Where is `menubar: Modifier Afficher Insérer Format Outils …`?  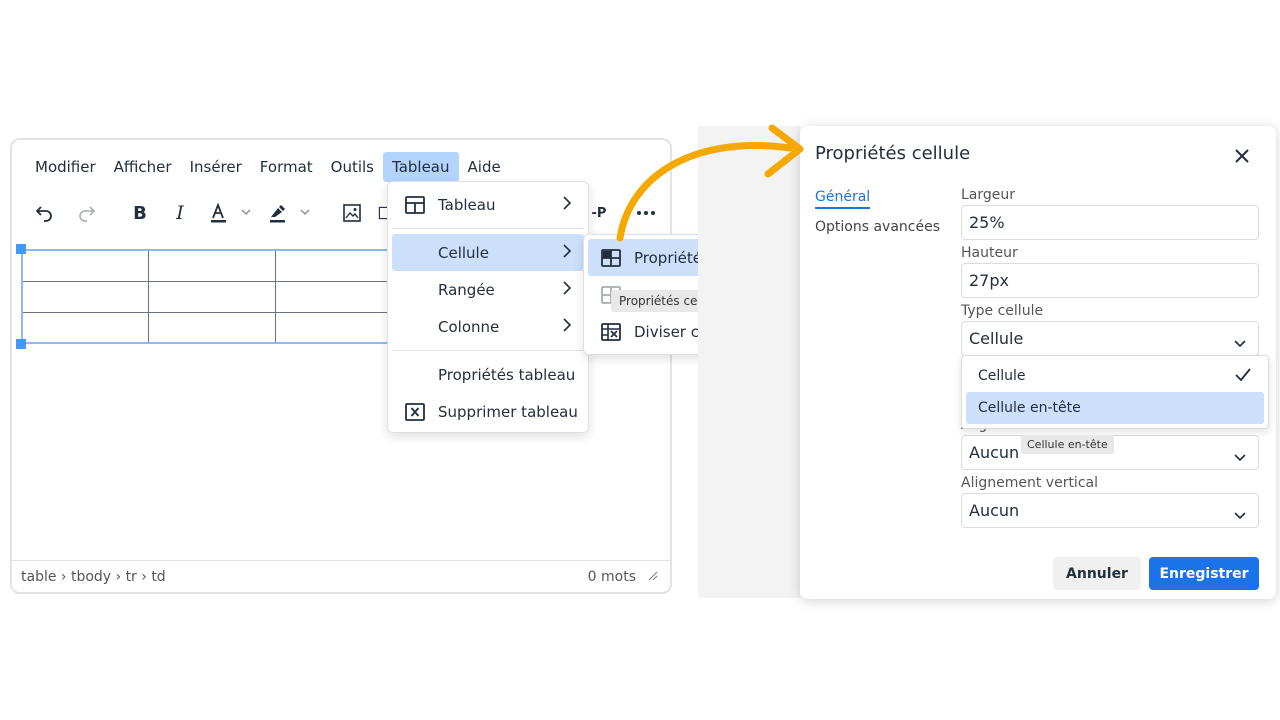
menubar: Modifier Afficher Insérer Format Outils … is located at coordinates (268, 167).